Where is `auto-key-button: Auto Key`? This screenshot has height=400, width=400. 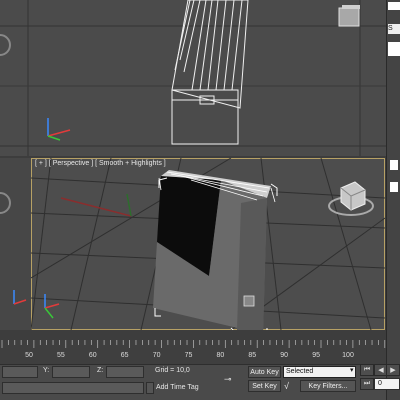
auto-key-button: Auto Key is located at coordinates (264, 372).